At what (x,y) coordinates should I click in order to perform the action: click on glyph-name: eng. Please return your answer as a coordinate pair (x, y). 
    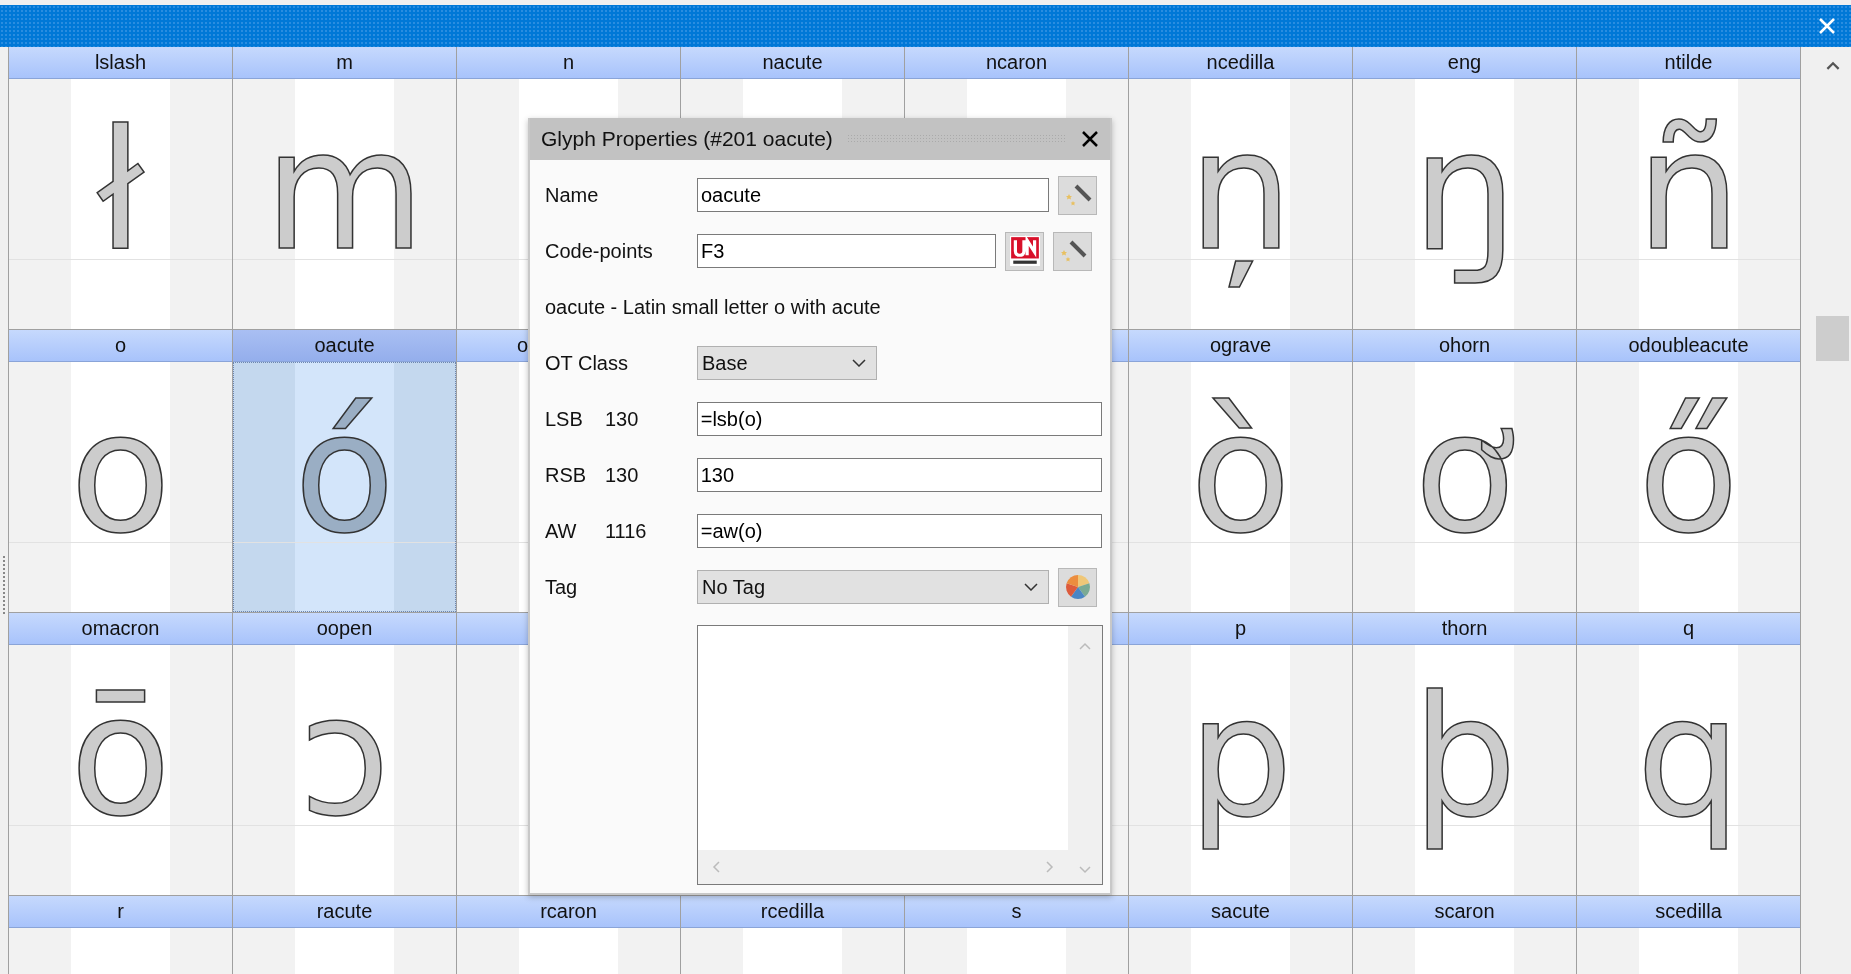
    Looking at the image, I should click on (1464, 62).